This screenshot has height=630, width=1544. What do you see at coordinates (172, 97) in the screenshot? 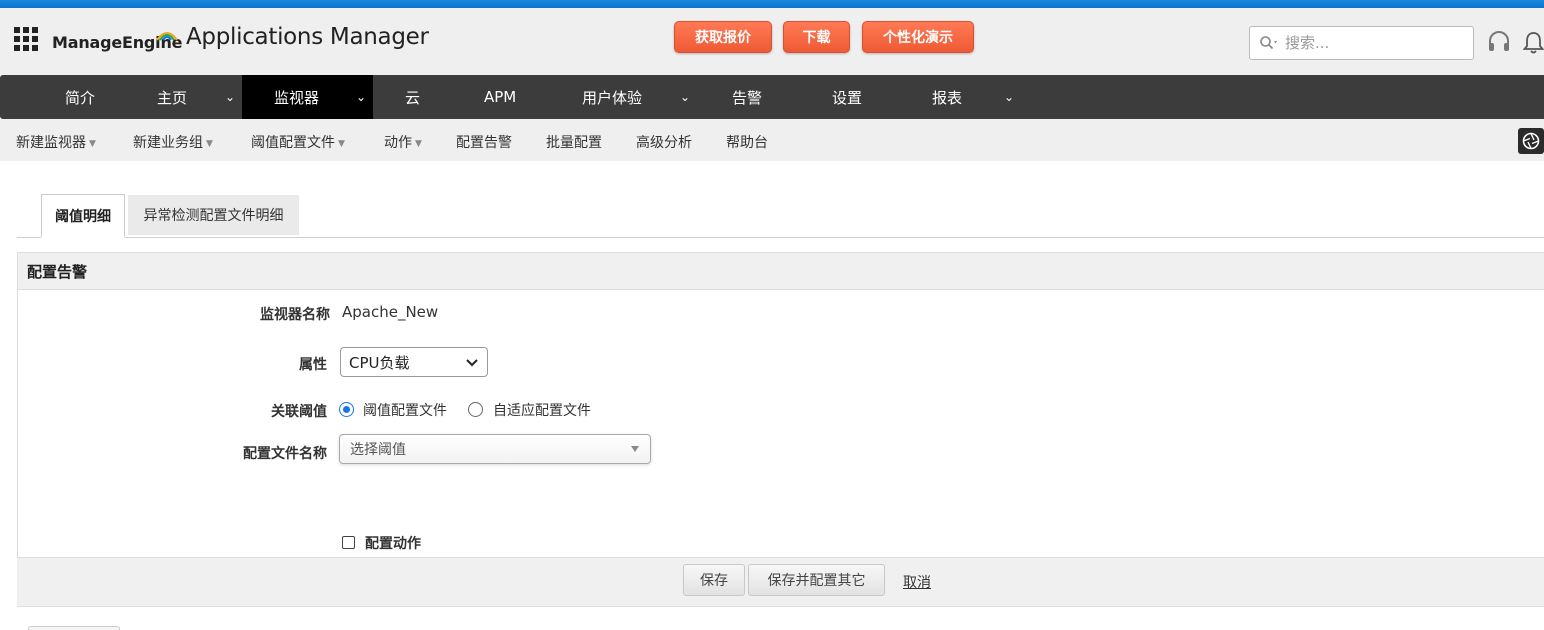
I see `nav-item-home: 主页` at bounding box center [172, 97].